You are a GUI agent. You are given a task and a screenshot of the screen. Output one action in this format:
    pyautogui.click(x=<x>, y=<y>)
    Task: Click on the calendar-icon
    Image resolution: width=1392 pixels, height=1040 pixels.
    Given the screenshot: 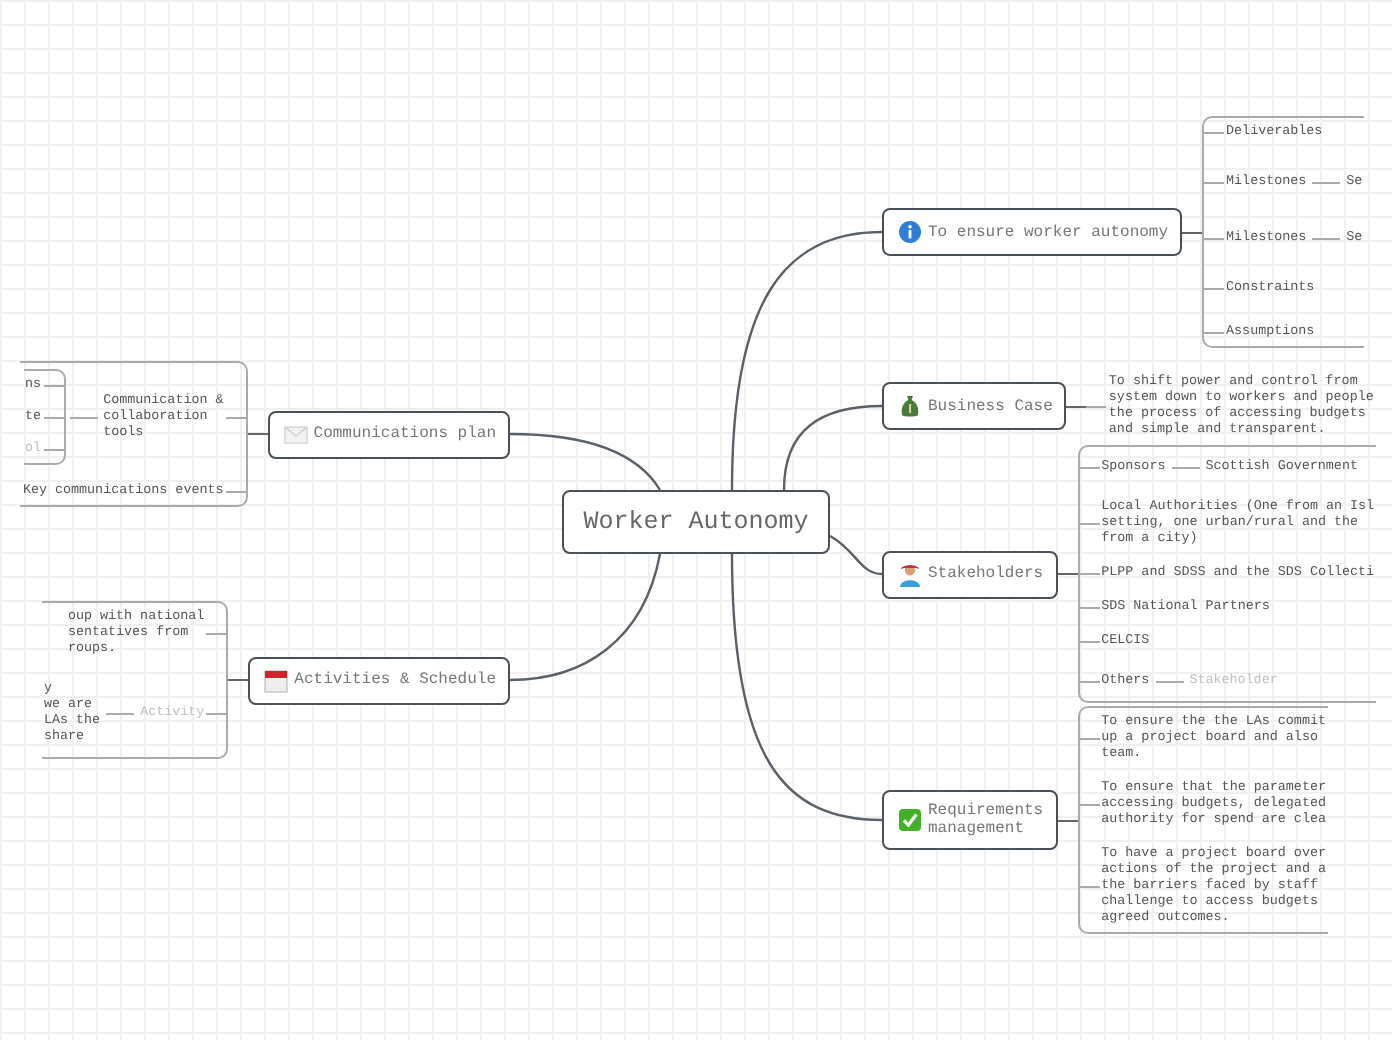 What is the action you would take?
    pyautogui.click(x=276, y=680)
    